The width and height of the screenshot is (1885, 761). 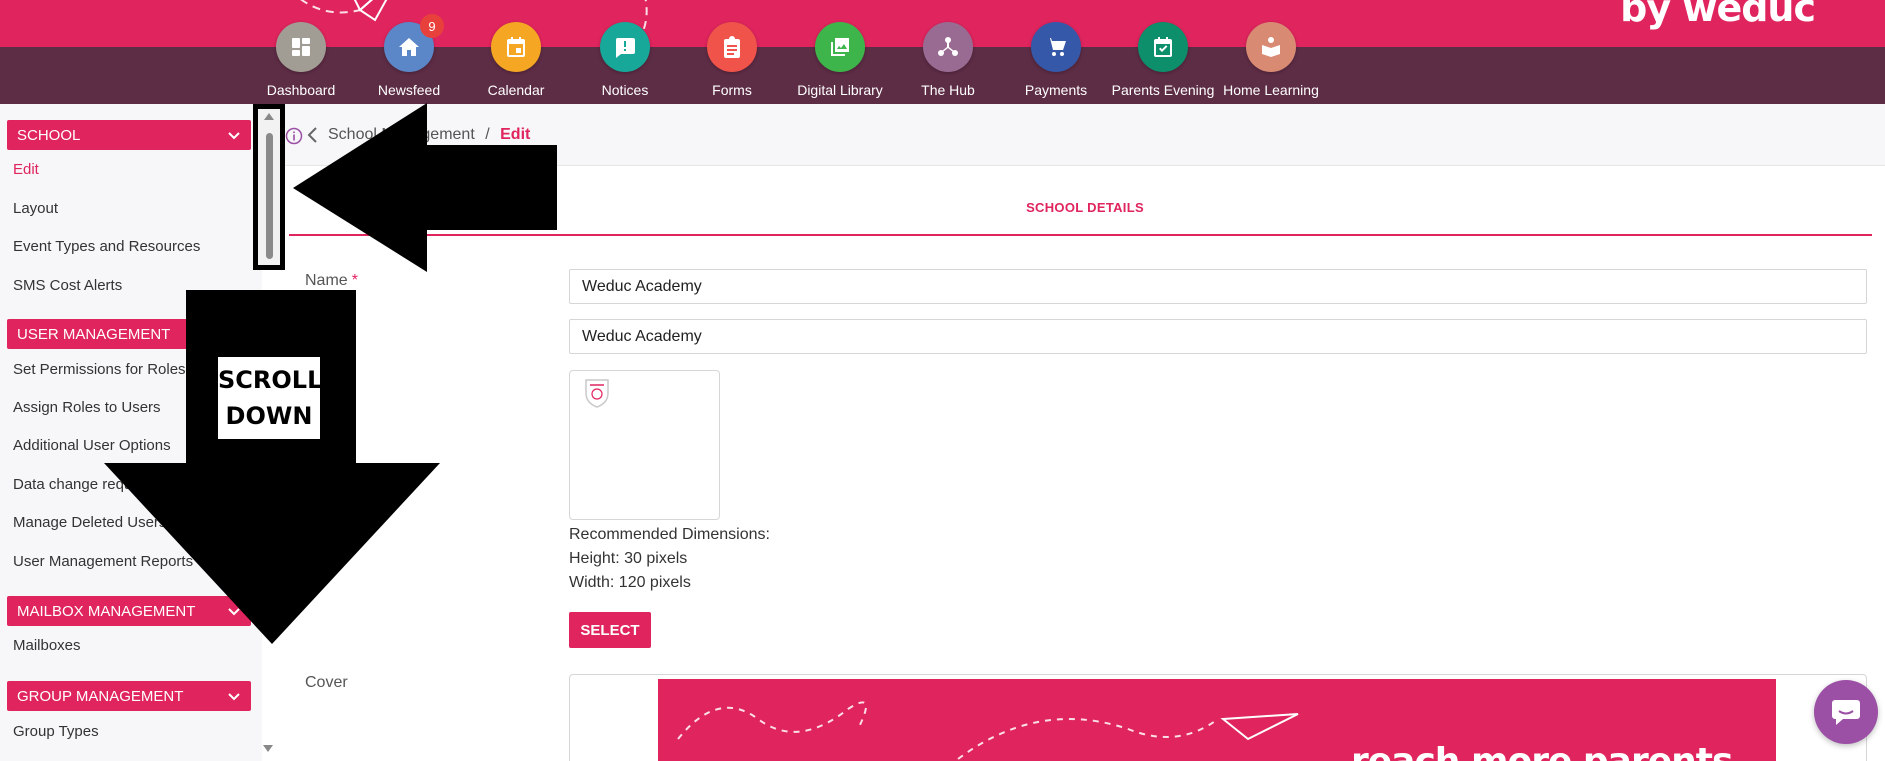 What do you see at coordinates (100, 696) in the screenshot?
I see `section-title: GROUP MANAGEMENT` at bounding box center [100, 696].